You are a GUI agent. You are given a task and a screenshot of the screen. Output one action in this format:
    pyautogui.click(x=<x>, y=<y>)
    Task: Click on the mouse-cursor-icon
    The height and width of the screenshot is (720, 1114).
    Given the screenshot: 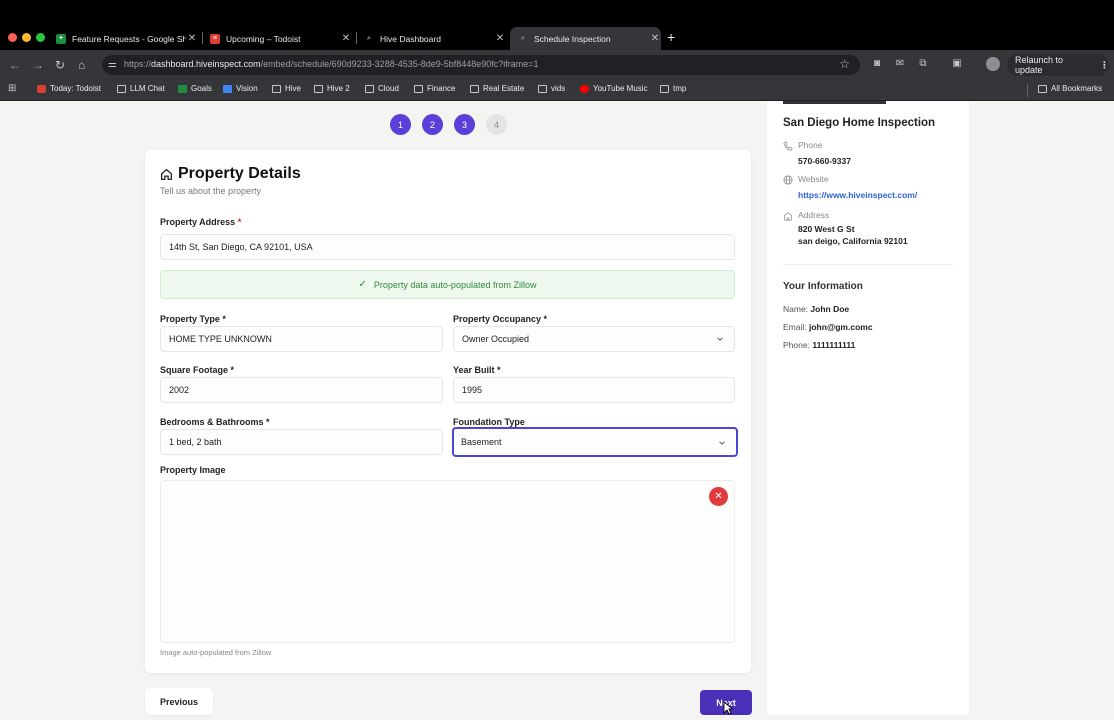 What is the action you would take?
    pyautogui.click(x=728, y=708)
    